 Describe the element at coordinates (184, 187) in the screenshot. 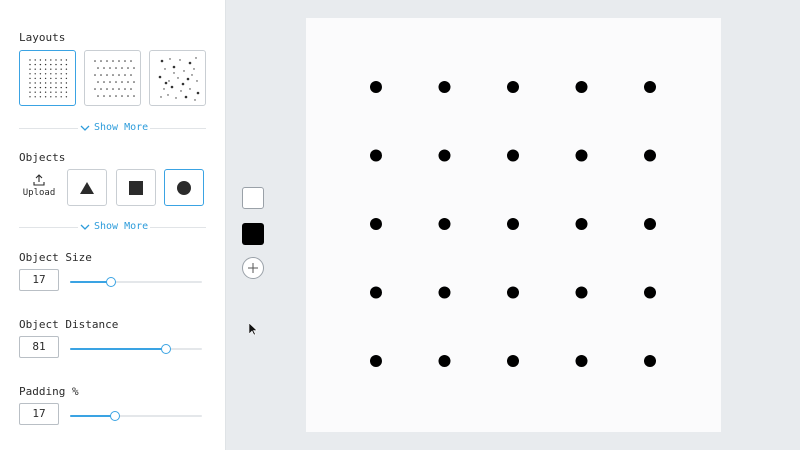

I see `circle-object-button` at that location.